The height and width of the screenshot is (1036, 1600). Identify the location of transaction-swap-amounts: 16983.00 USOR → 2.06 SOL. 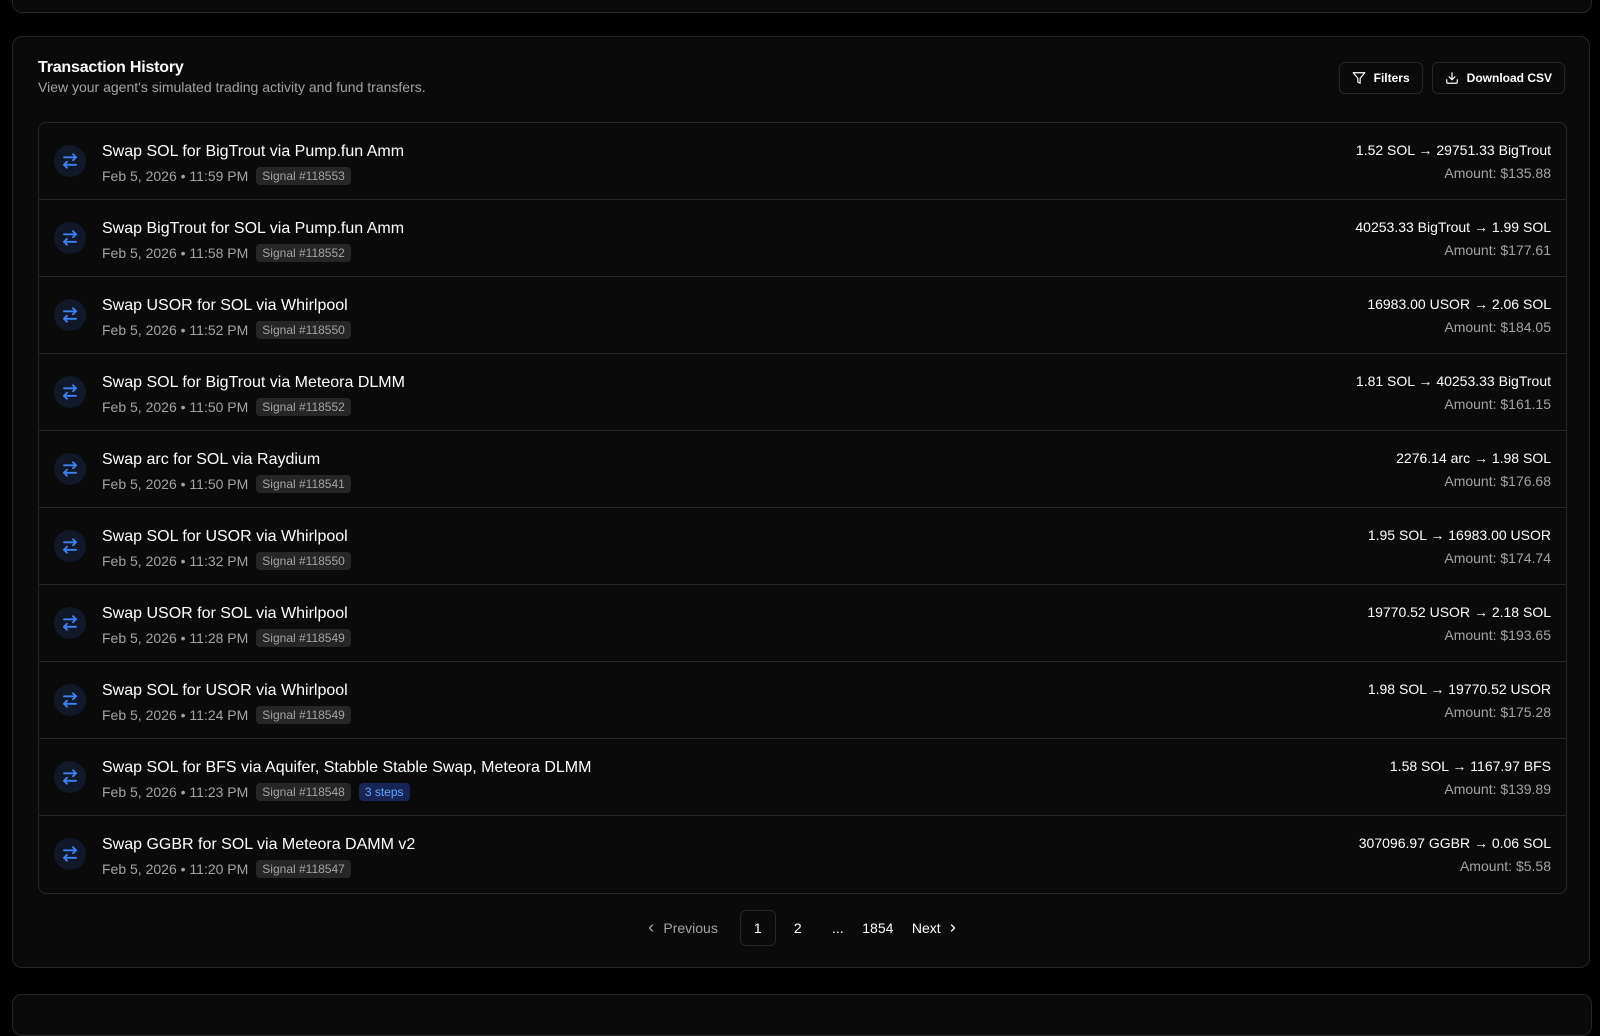
(1459, 304).